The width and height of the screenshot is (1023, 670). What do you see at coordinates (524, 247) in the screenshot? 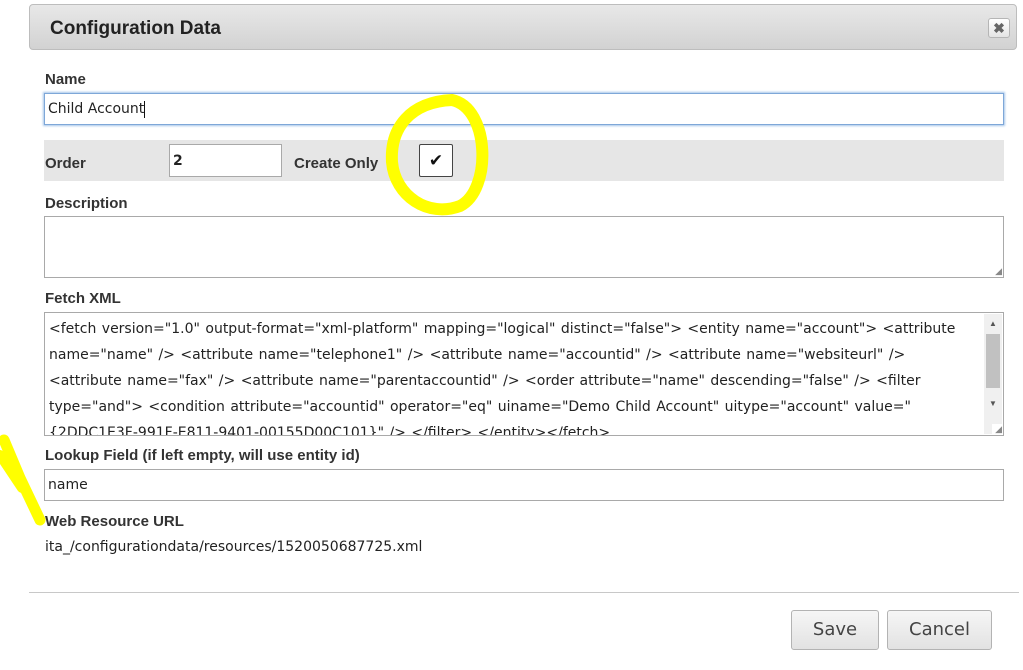
I see `description-textarea: ◢` at bounding box center [524, 247].